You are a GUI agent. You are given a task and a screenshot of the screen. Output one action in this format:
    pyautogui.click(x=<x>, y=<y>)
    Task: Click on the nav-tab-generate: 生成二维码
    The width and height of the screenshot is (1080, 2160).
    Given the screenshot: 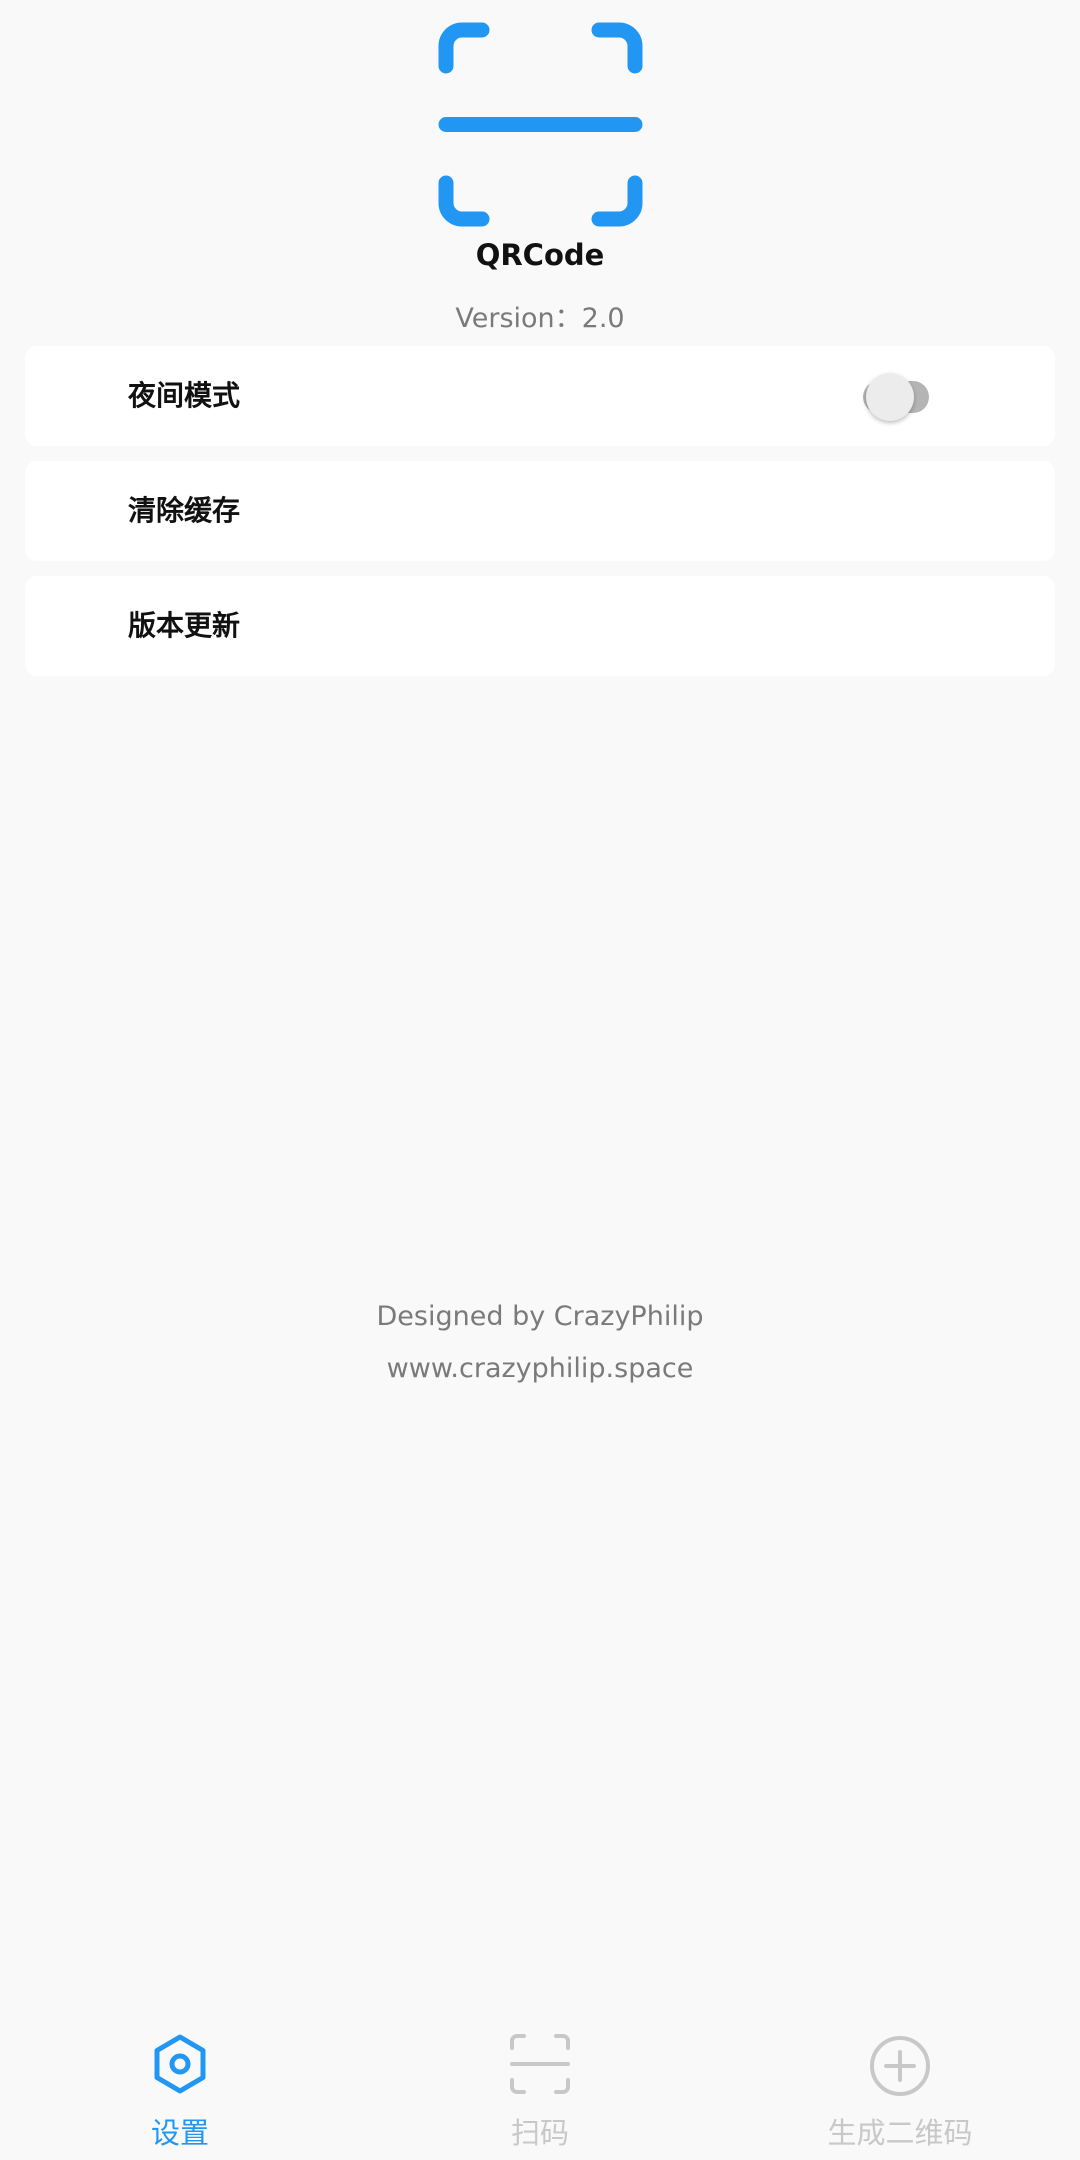 What is the action you would take?
    pyautogui.click(x=900, y=2090)
    